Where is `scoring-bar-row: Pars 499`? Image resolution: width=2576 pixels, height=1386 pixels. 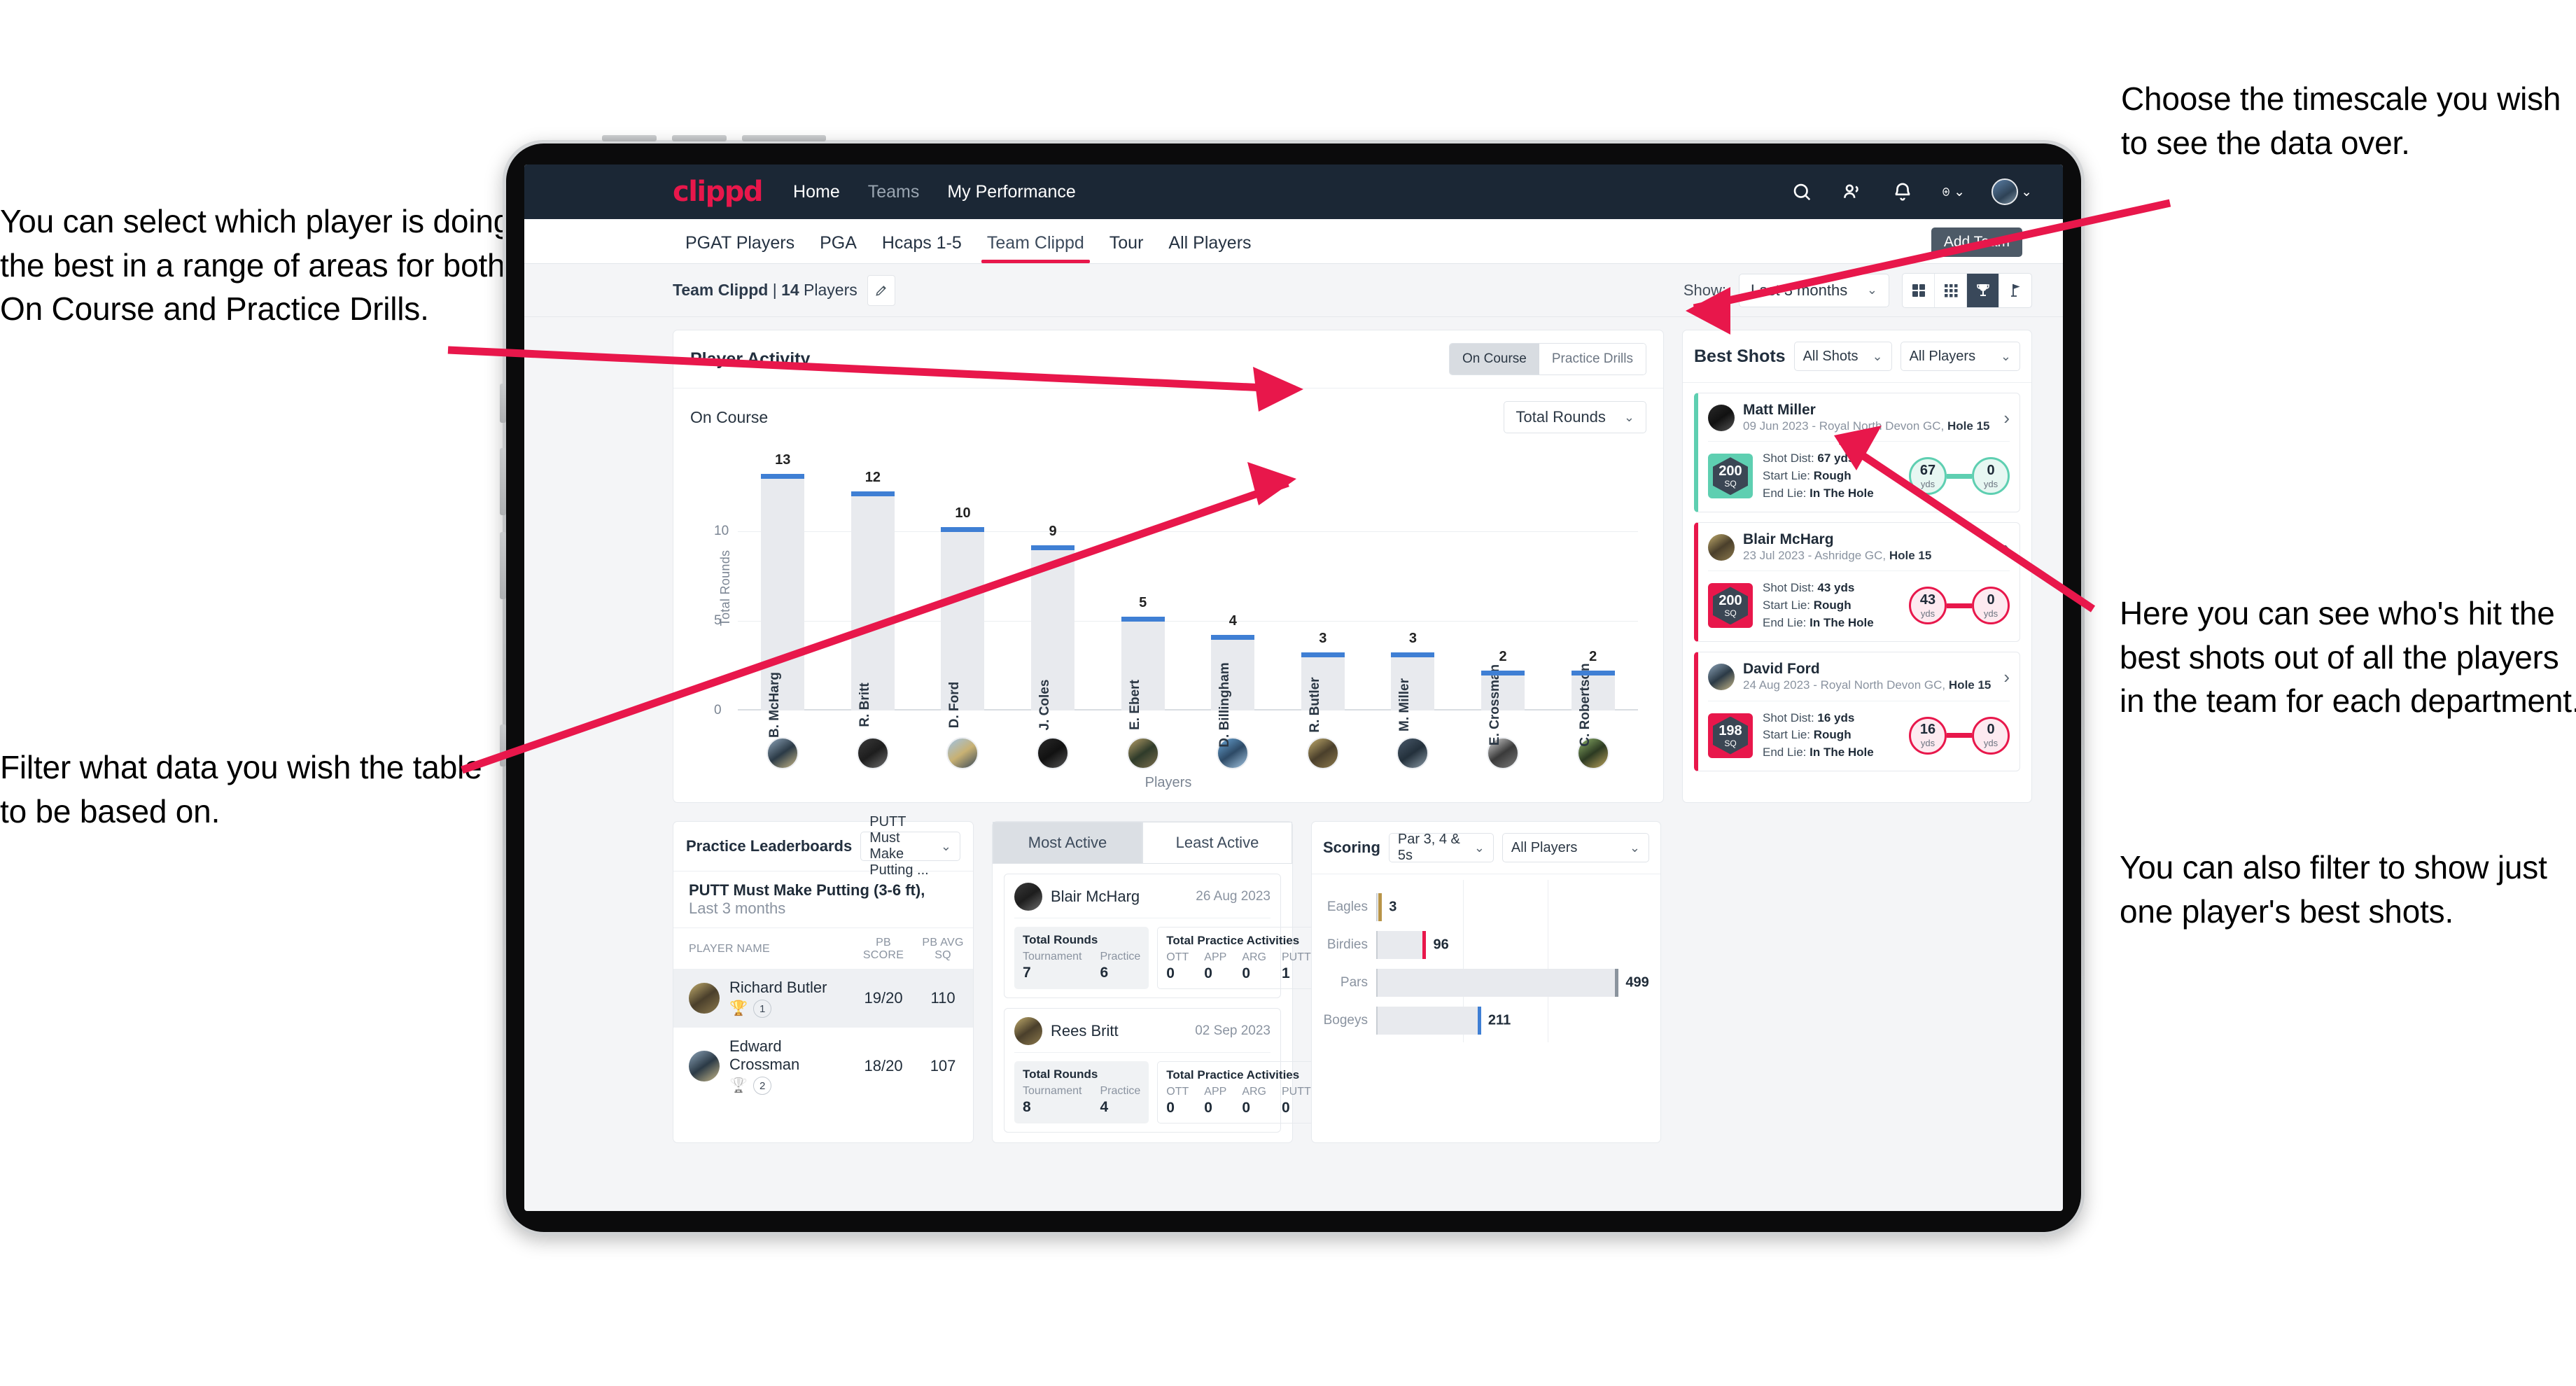 scoring-bar-row: Pars 499 is located at coordinates (1484, 983).